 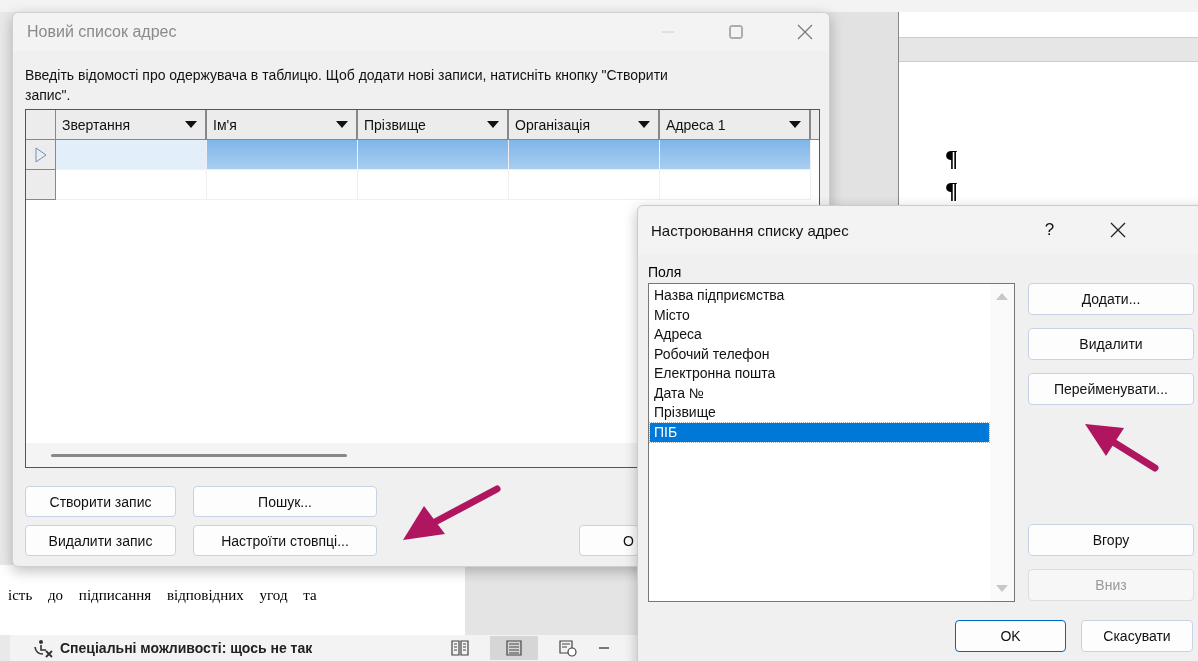 I want to click on fields-label: Поля, so click(x=665, y=272).